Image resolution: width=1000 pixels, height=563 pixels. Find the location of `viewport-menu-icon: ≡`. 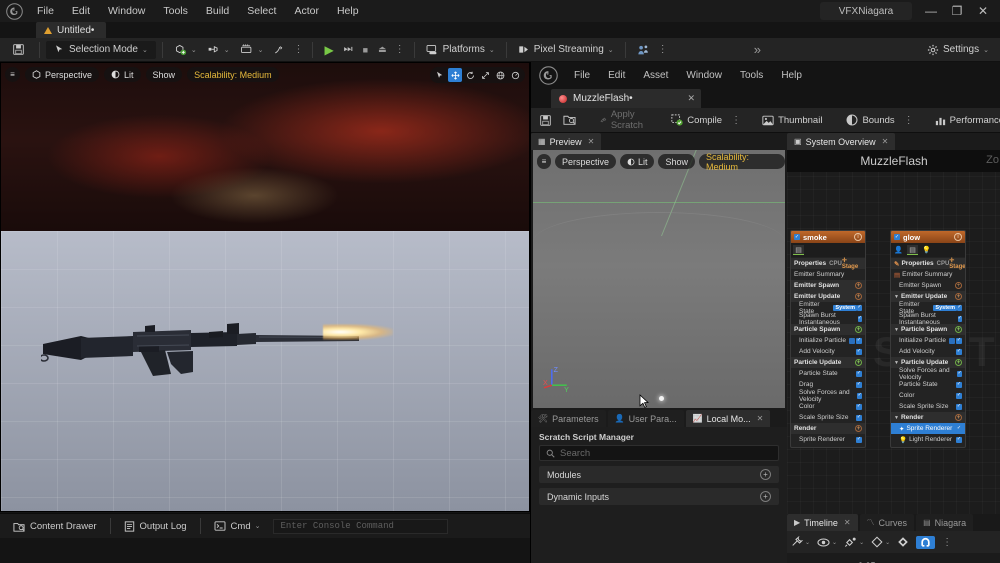

viewport-menu-icon: ≡ is located at coordinates (12, 74).